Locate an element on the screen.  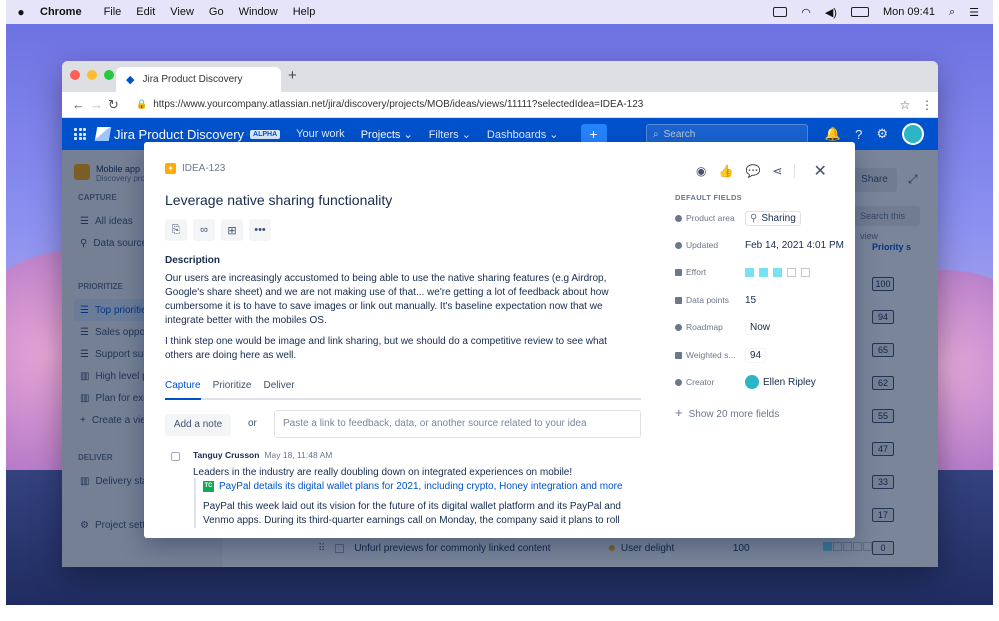
user-avatar is located at coordinates (913, 134).